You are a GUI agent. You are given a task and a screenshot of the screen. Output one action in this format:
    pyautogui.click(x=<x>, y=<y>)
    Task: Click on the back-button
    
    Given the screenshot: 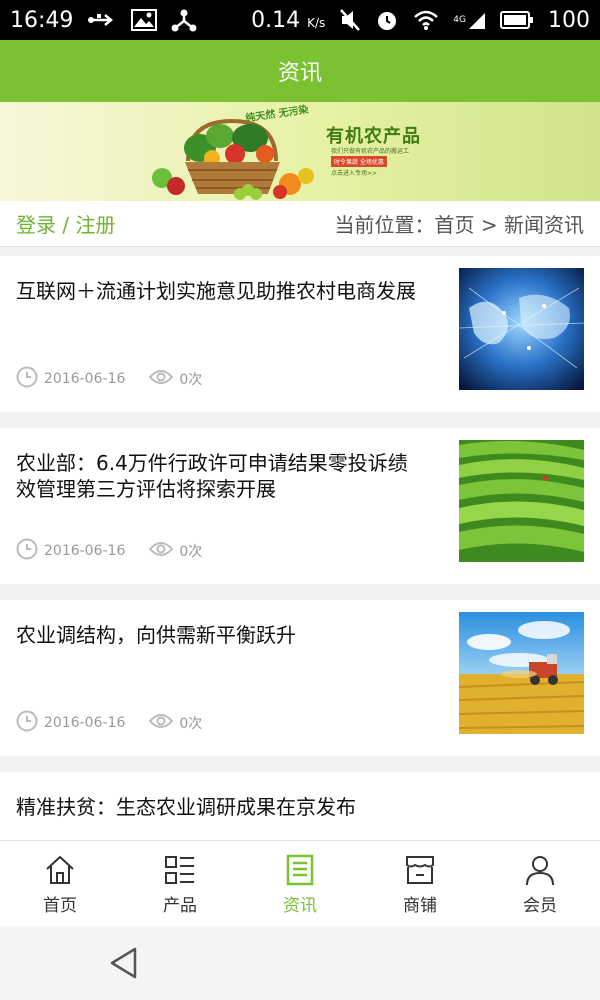 What is the action you would take?
    pyautogui.click(x=124, y=963)
    